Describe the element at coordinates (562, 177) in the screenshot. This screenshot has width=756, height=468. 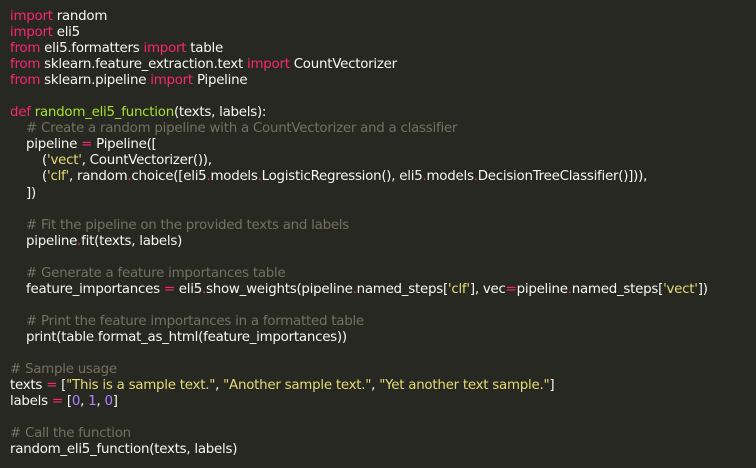
I see `code-token: DecisionTreeClassifier()])),` at that location.